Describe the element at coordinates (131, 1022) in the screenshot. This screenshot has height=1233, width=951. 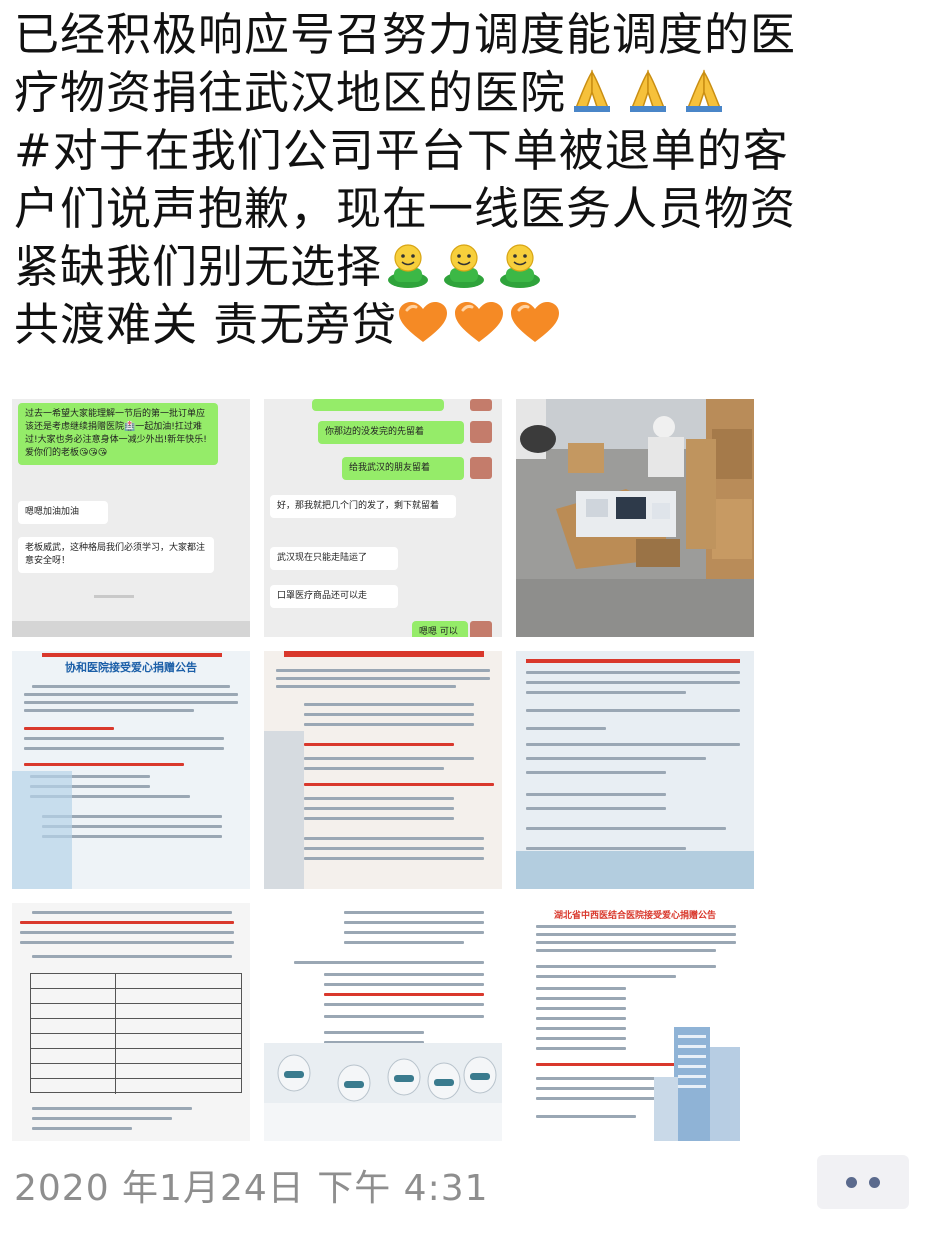
I see `photo-donation-table` at that location.